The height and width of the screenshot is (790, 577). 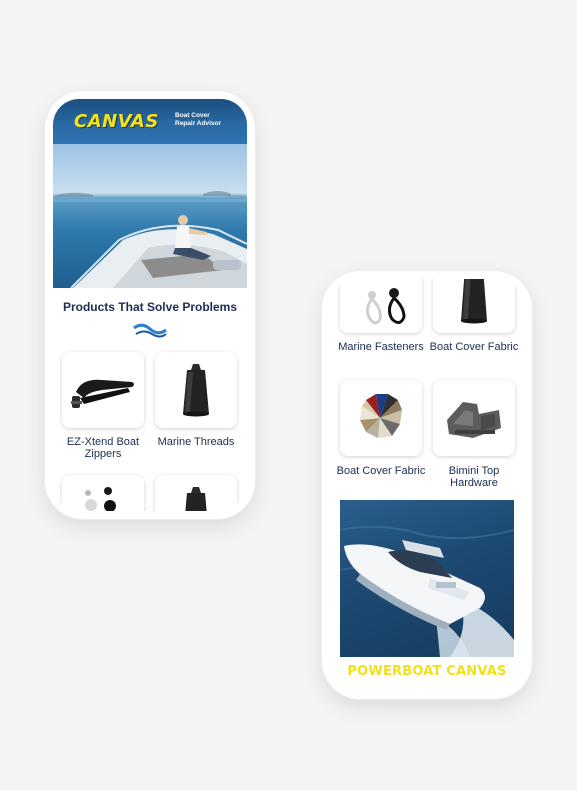 I want to click on zipper-icon, so click(x=102, y=393).